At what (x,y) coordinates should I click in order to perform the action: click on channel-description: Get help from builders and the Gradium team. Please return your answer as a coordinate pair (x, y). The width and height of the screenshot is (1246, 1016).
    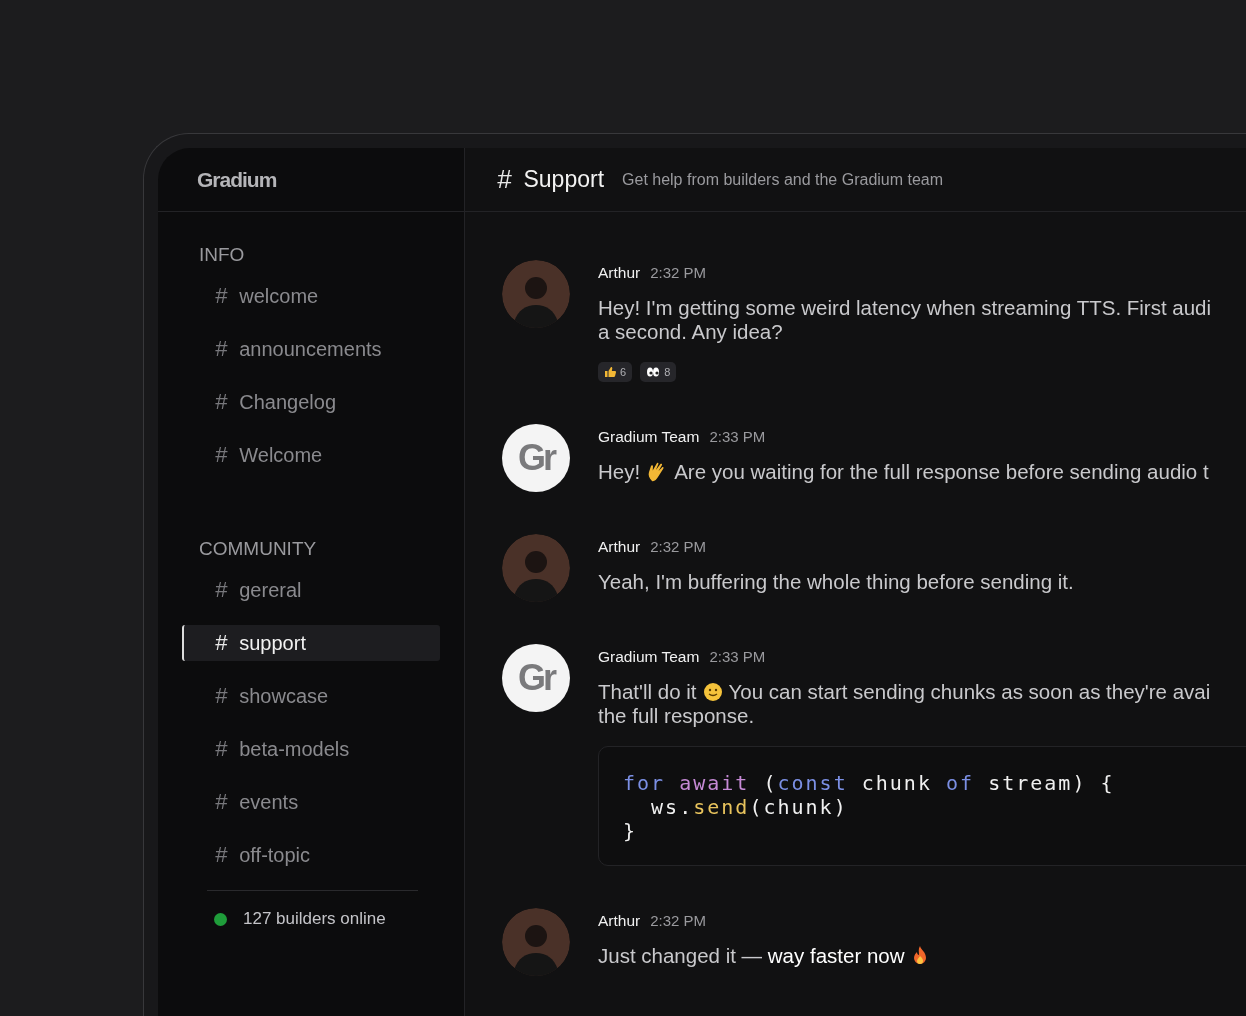
    Looking at the image, I should click on (783, 179).